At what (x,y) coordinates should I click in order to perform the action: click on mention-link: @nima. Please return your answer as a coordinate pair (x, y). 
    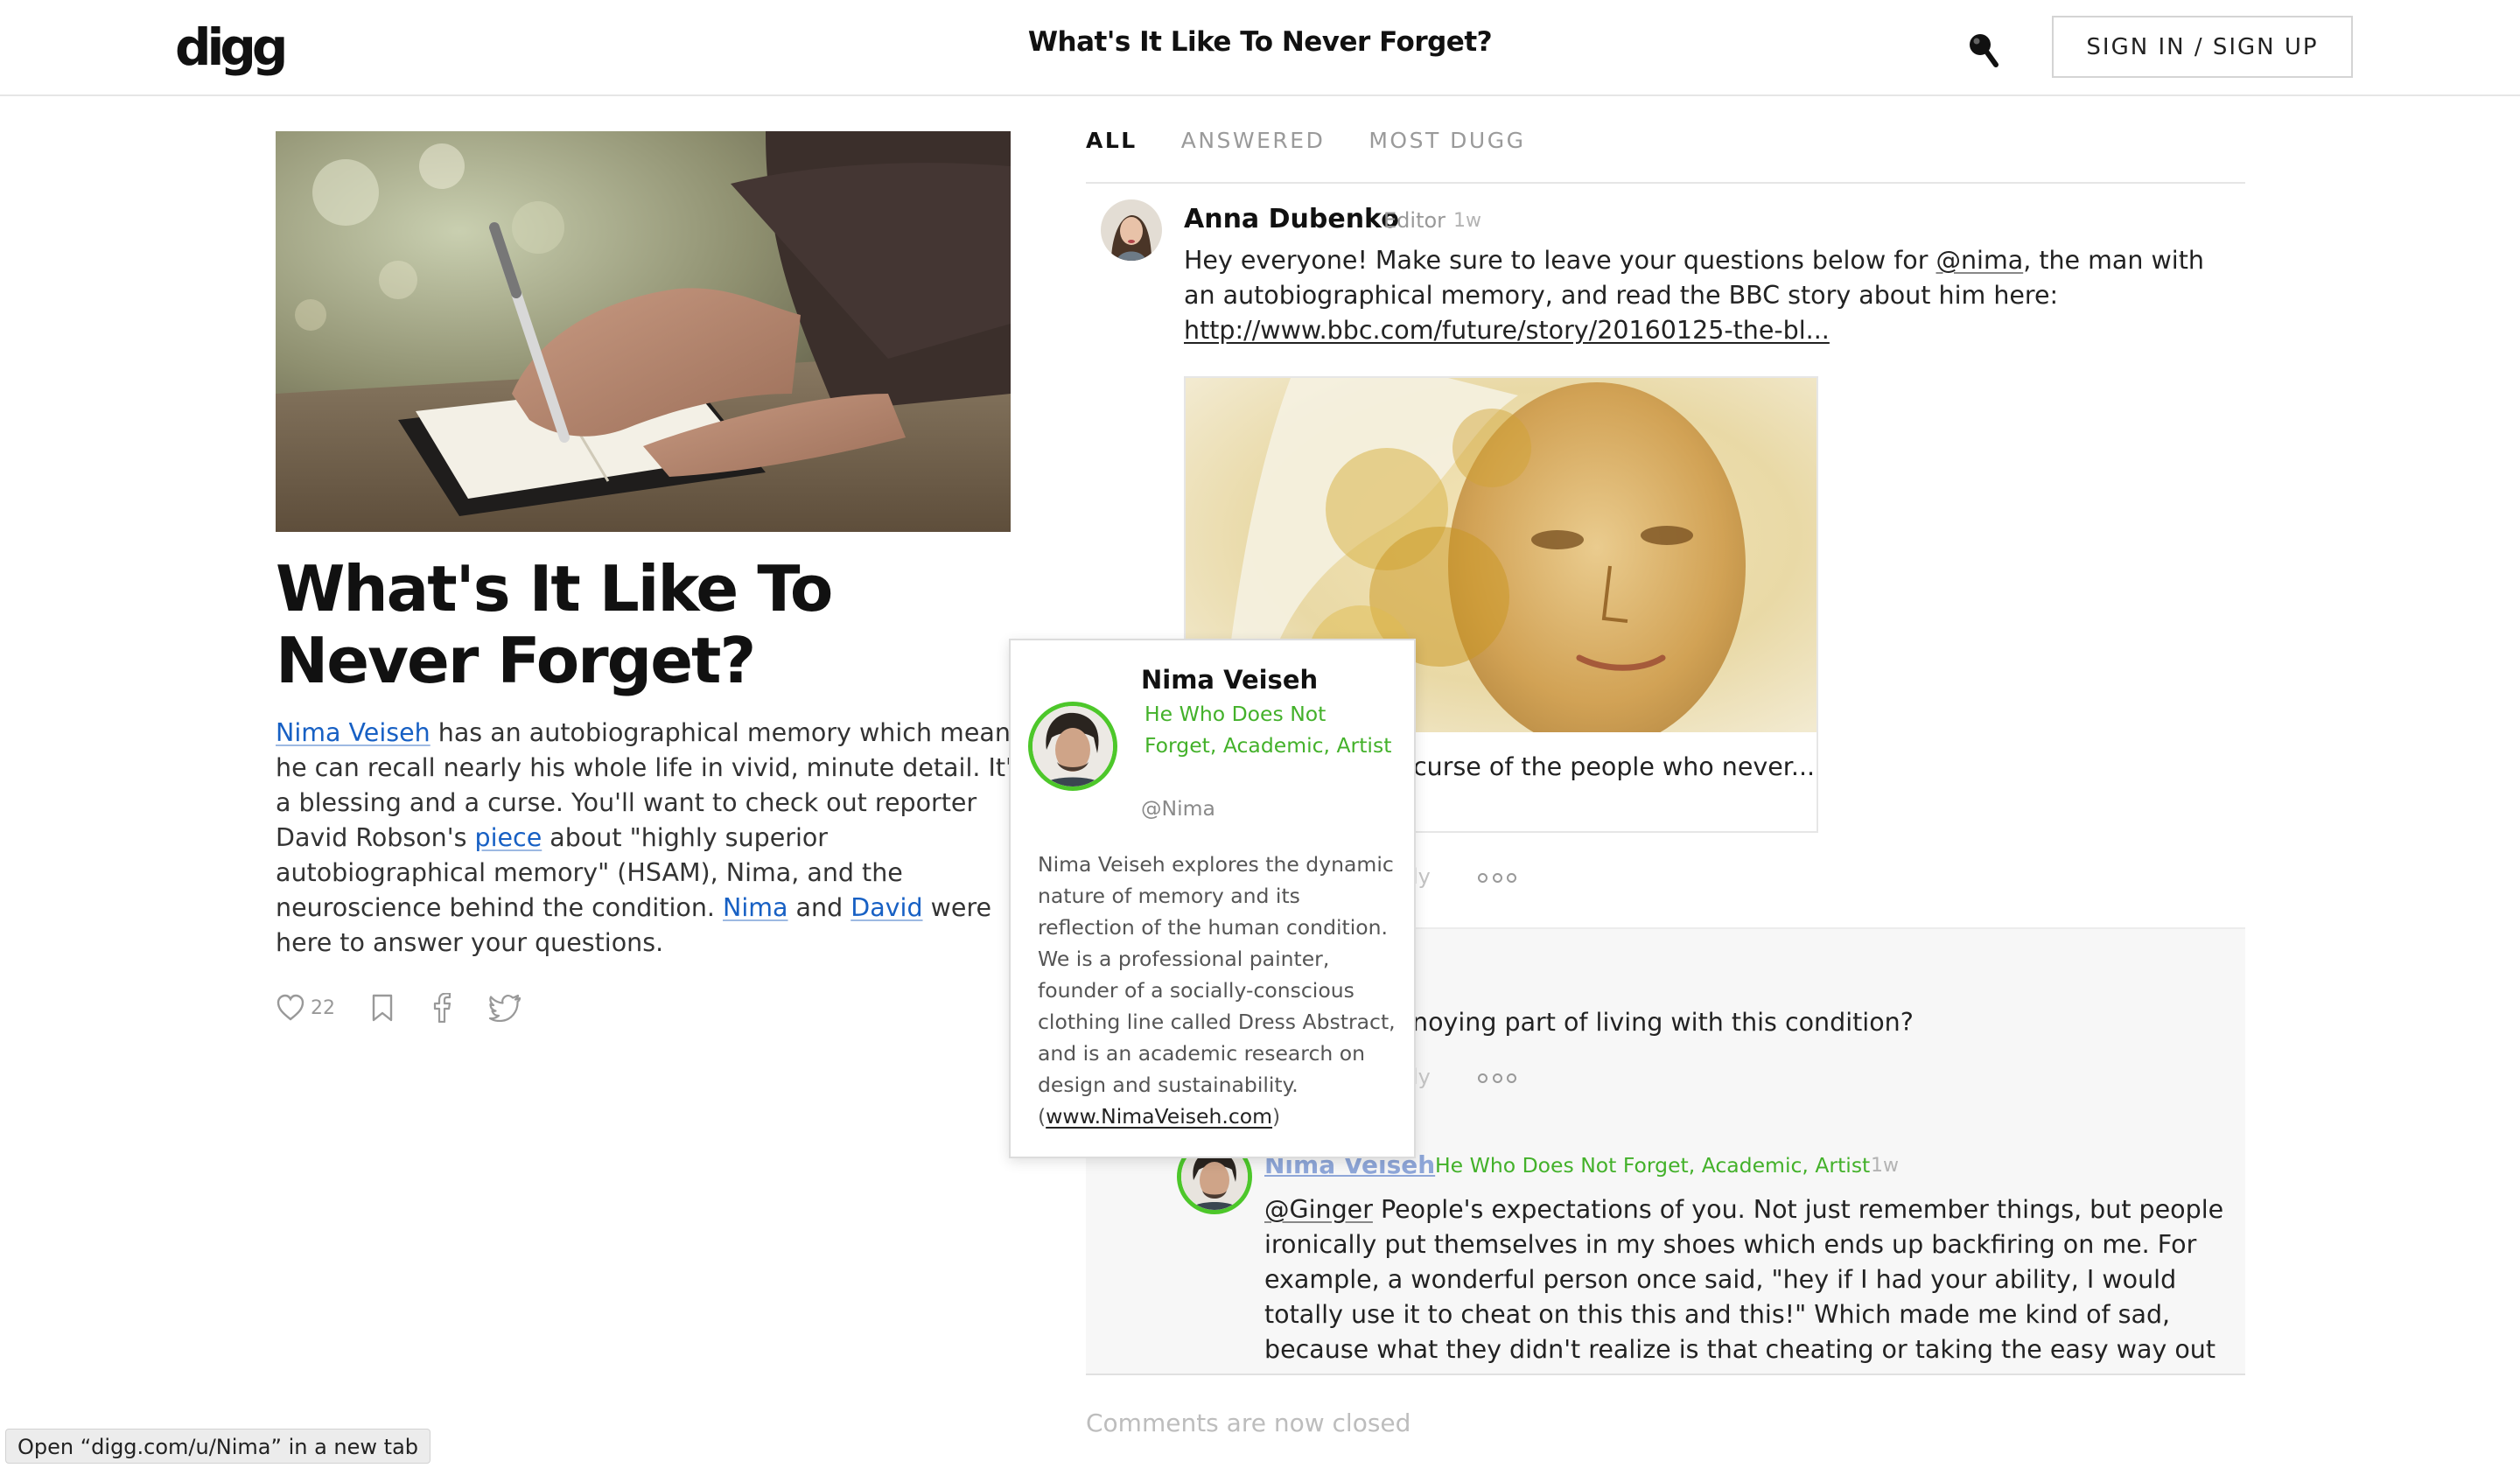
    Looking at the image, I should click on (1979, 260).